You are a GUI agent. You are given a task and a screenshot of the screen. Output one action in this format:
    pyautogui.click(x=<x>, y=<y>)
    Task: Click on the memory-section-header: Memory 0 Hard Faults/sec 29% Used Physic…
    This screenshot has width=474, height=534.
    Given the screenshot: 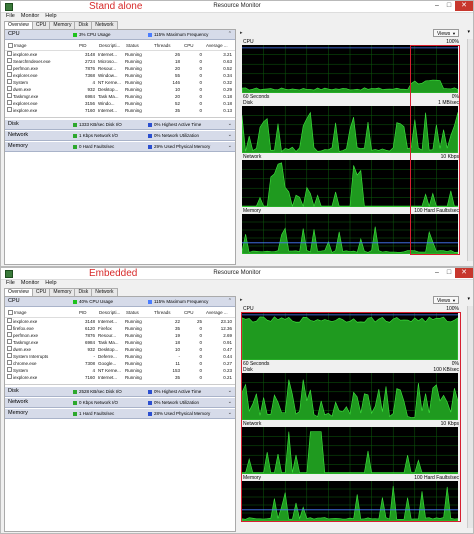 What is the action you would take?
    pyautogui.click(x=120, y=147)
    